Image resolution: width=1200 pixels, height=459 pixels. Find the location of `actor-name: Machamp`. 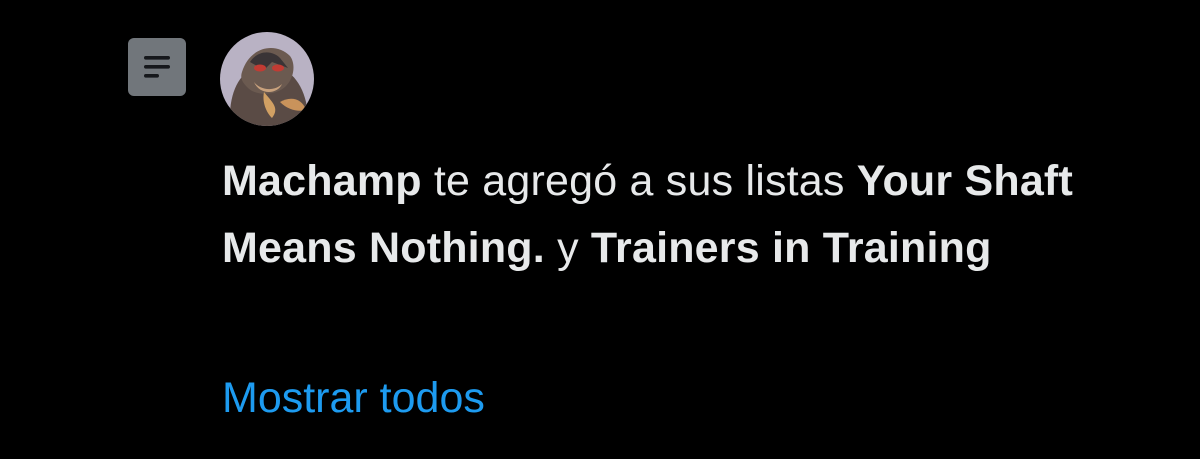

actor-name: Machamp is located at coordinates (322, 181).